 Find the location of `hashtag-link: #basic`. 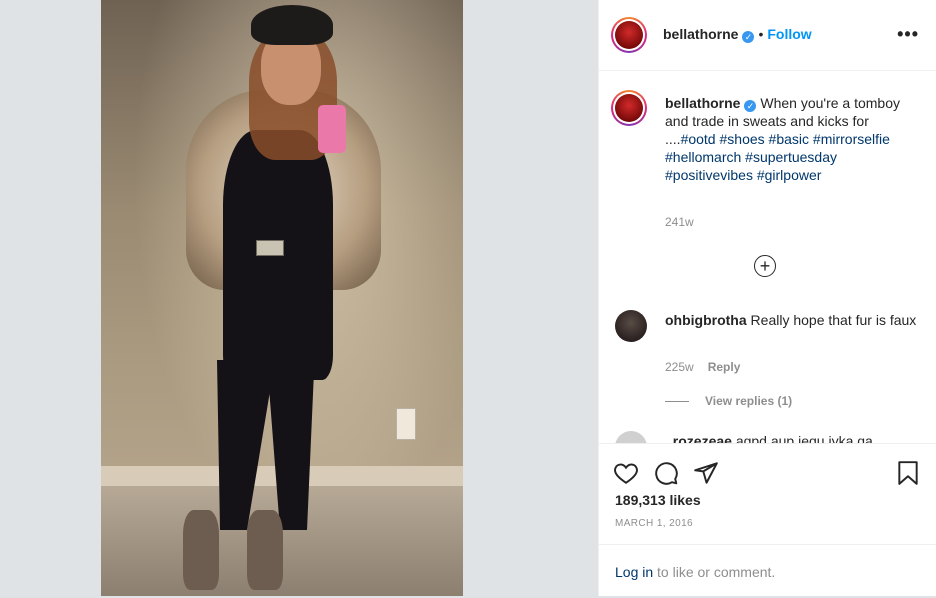

hashtag-link: #basic is located at coordinates (789, 139).